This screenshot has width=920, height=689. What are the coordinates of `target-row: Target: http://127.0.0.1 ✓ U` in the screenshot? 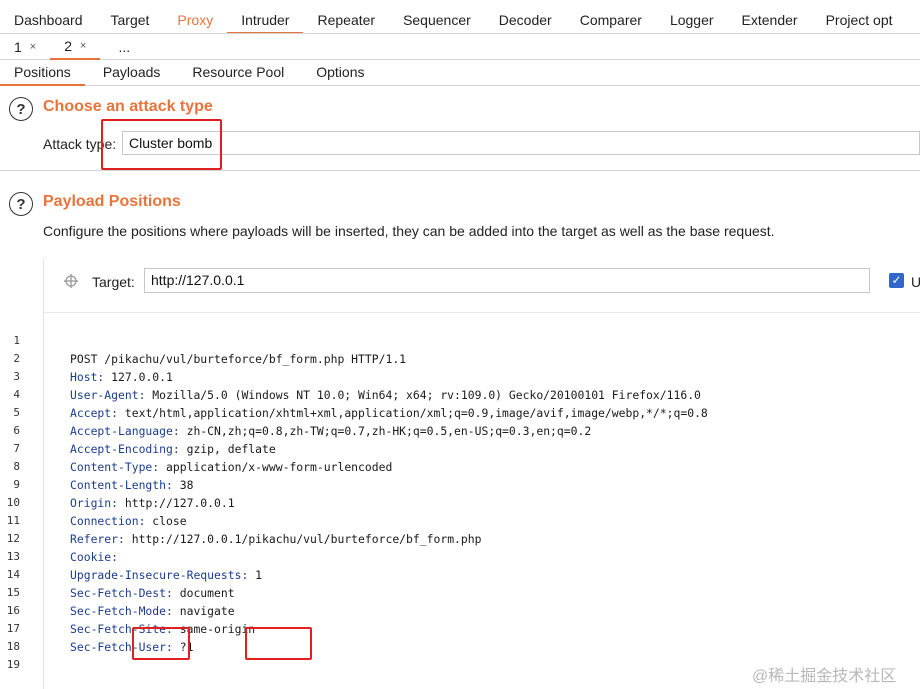 It's located at (482, 284).